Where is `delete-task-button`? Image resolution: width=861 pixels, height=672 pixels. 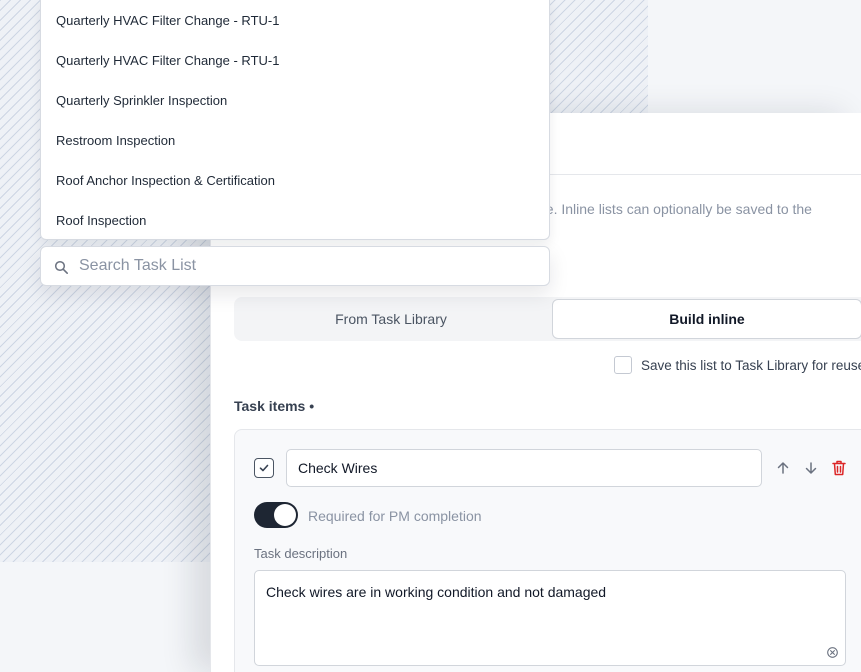
delete-task-button is located at coordinates (839, 468).